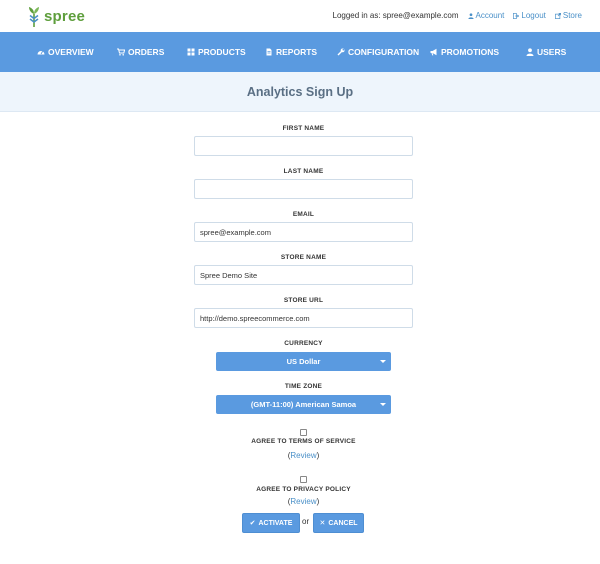 The image size is (600, 564). Describe the element at coordinates (297, 52) in the screenshot. I see `nav-item-label: REPORTS` at that location.